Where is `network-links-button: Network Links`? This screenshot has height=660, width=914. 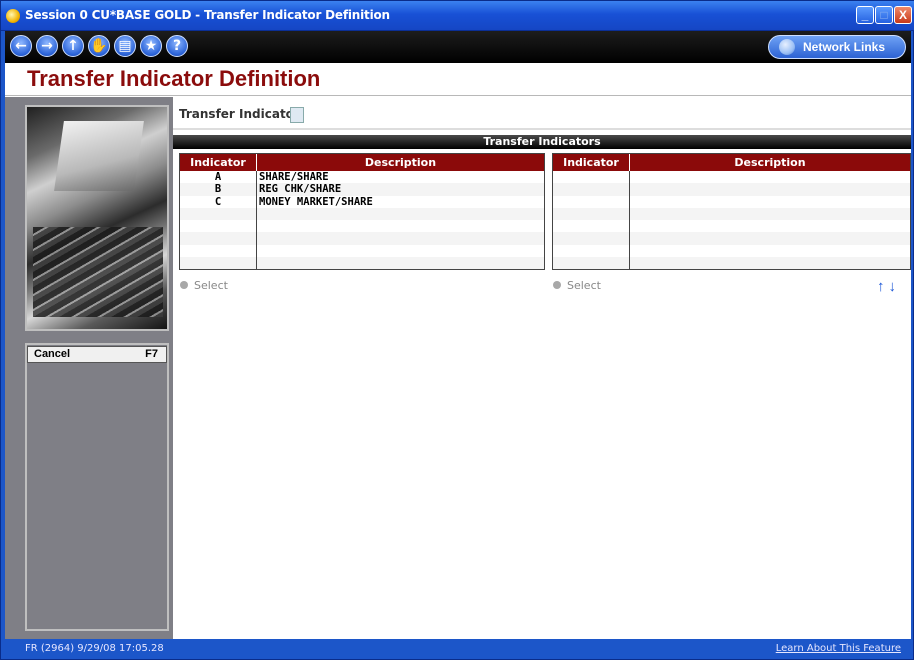
network-links-button: Network Links is located at coordinates (837, 47).